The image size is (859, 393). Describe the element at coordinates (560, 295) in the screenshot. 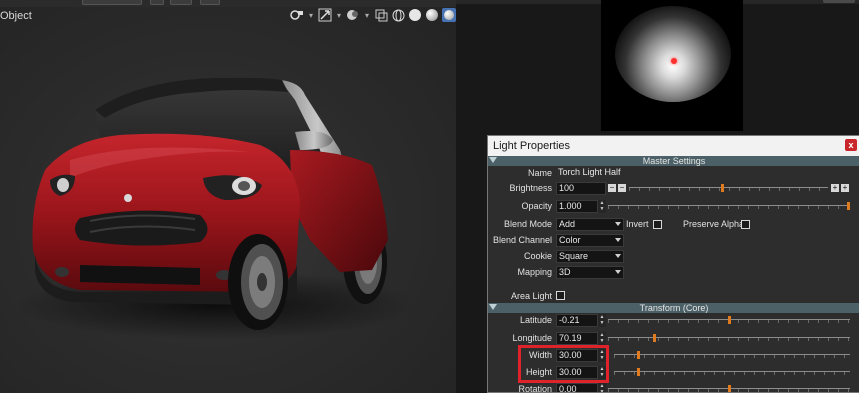

I see `area-light-checkbox` at that location.